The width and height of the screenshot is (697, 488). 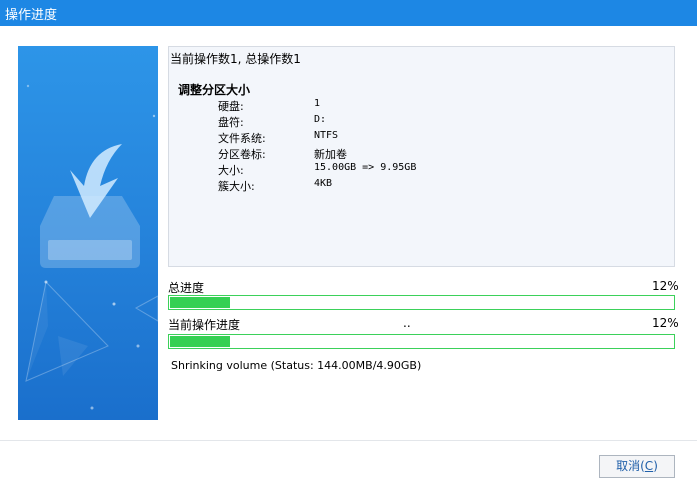 What do you see at coordinates (231, 170) in the screenshot?
I see `info-key: 大小:` at bounding box center [231, 170].